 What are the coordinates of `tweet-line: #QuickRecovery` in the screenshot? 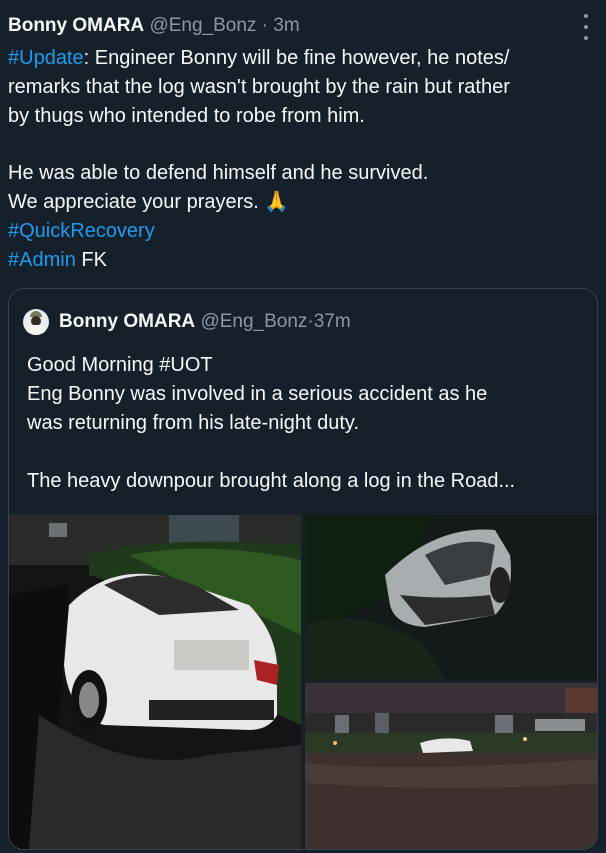 It's located at (303, 231).